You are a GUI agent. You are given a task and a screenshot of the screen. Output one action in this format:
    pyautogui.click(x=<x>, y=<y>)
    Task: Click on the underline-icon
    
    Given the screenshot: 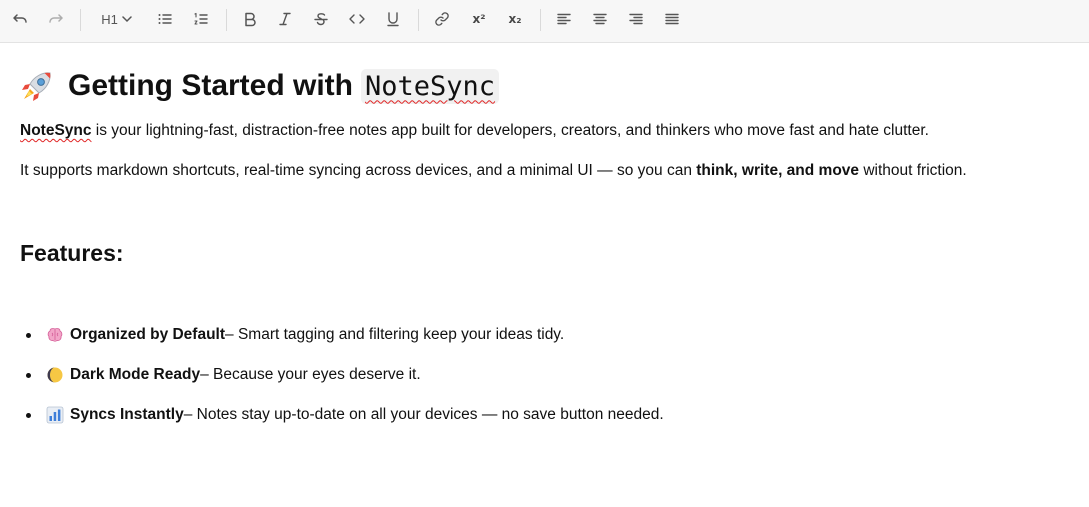 What is the action you would take?
    pyautogui.click(x=393, y=19)
    